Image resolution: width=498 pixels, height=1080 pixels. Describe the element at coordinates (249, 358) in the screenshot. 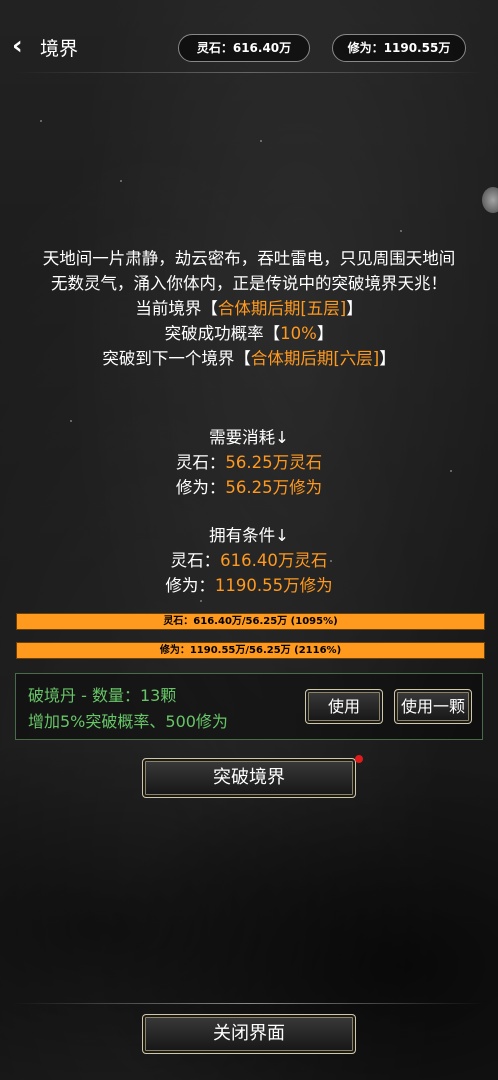

I see `next-realm-line: 突破到下一个境界【合体期后期[六层]】` at that location.